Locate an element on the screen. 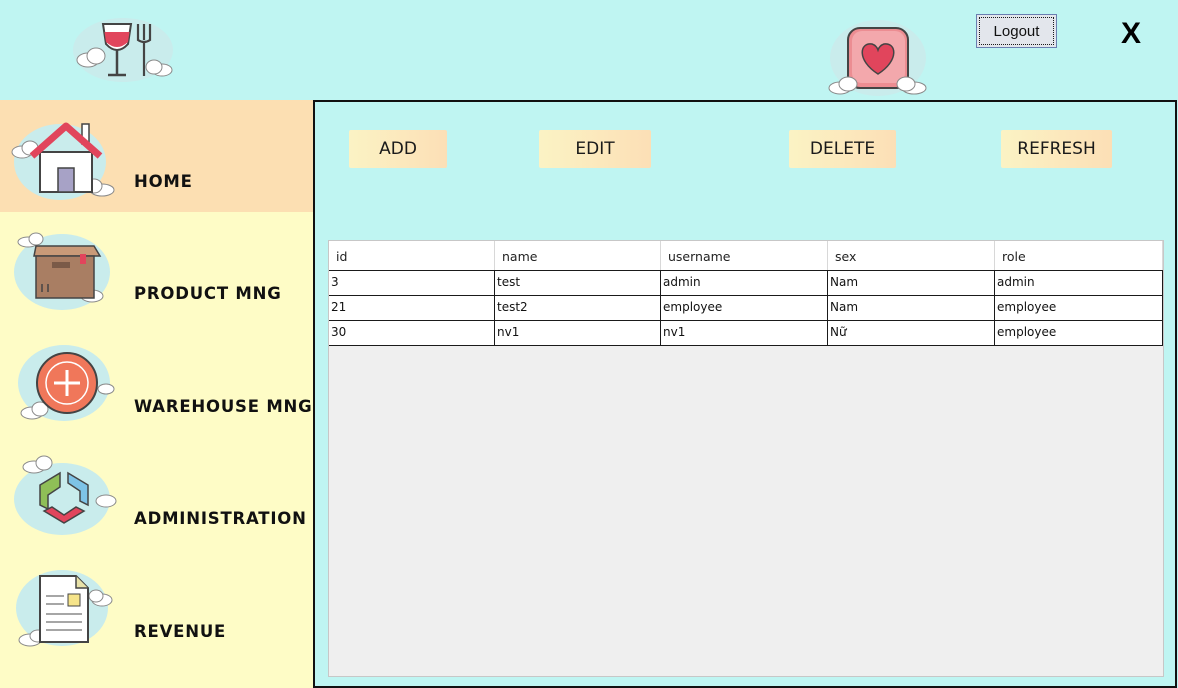 This screenshot has height=688, width=1178. table-row: 3 test admin Nam admin is located at coordinates (746, 282).